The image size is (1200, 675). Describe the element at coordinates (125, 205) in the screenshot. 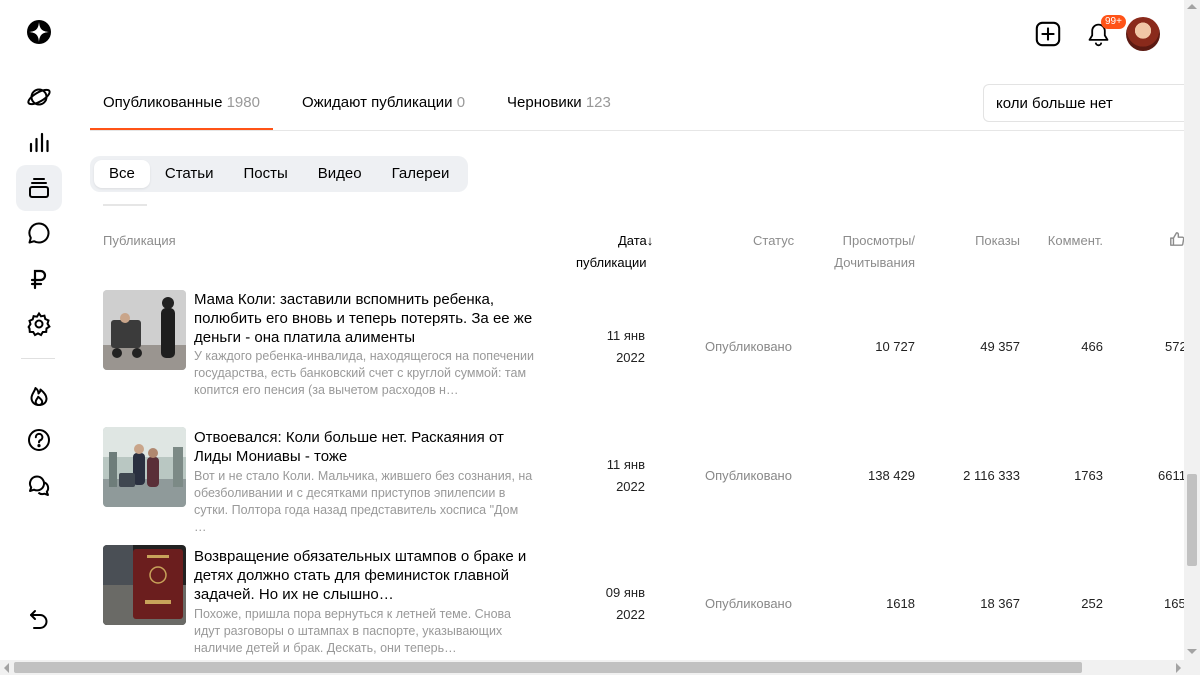

I see `scrolled-remnant` at that location.